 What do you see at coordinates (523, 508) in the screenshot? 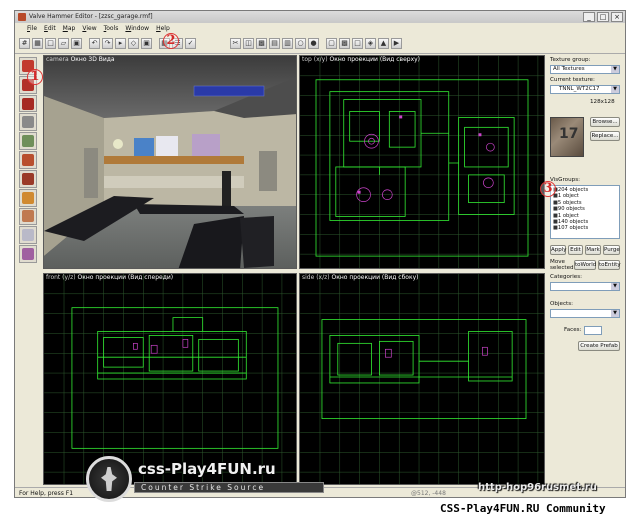
I see `watermark-footer: CSS-Play4FUN.RU Community` at bounding box center [523, 508].